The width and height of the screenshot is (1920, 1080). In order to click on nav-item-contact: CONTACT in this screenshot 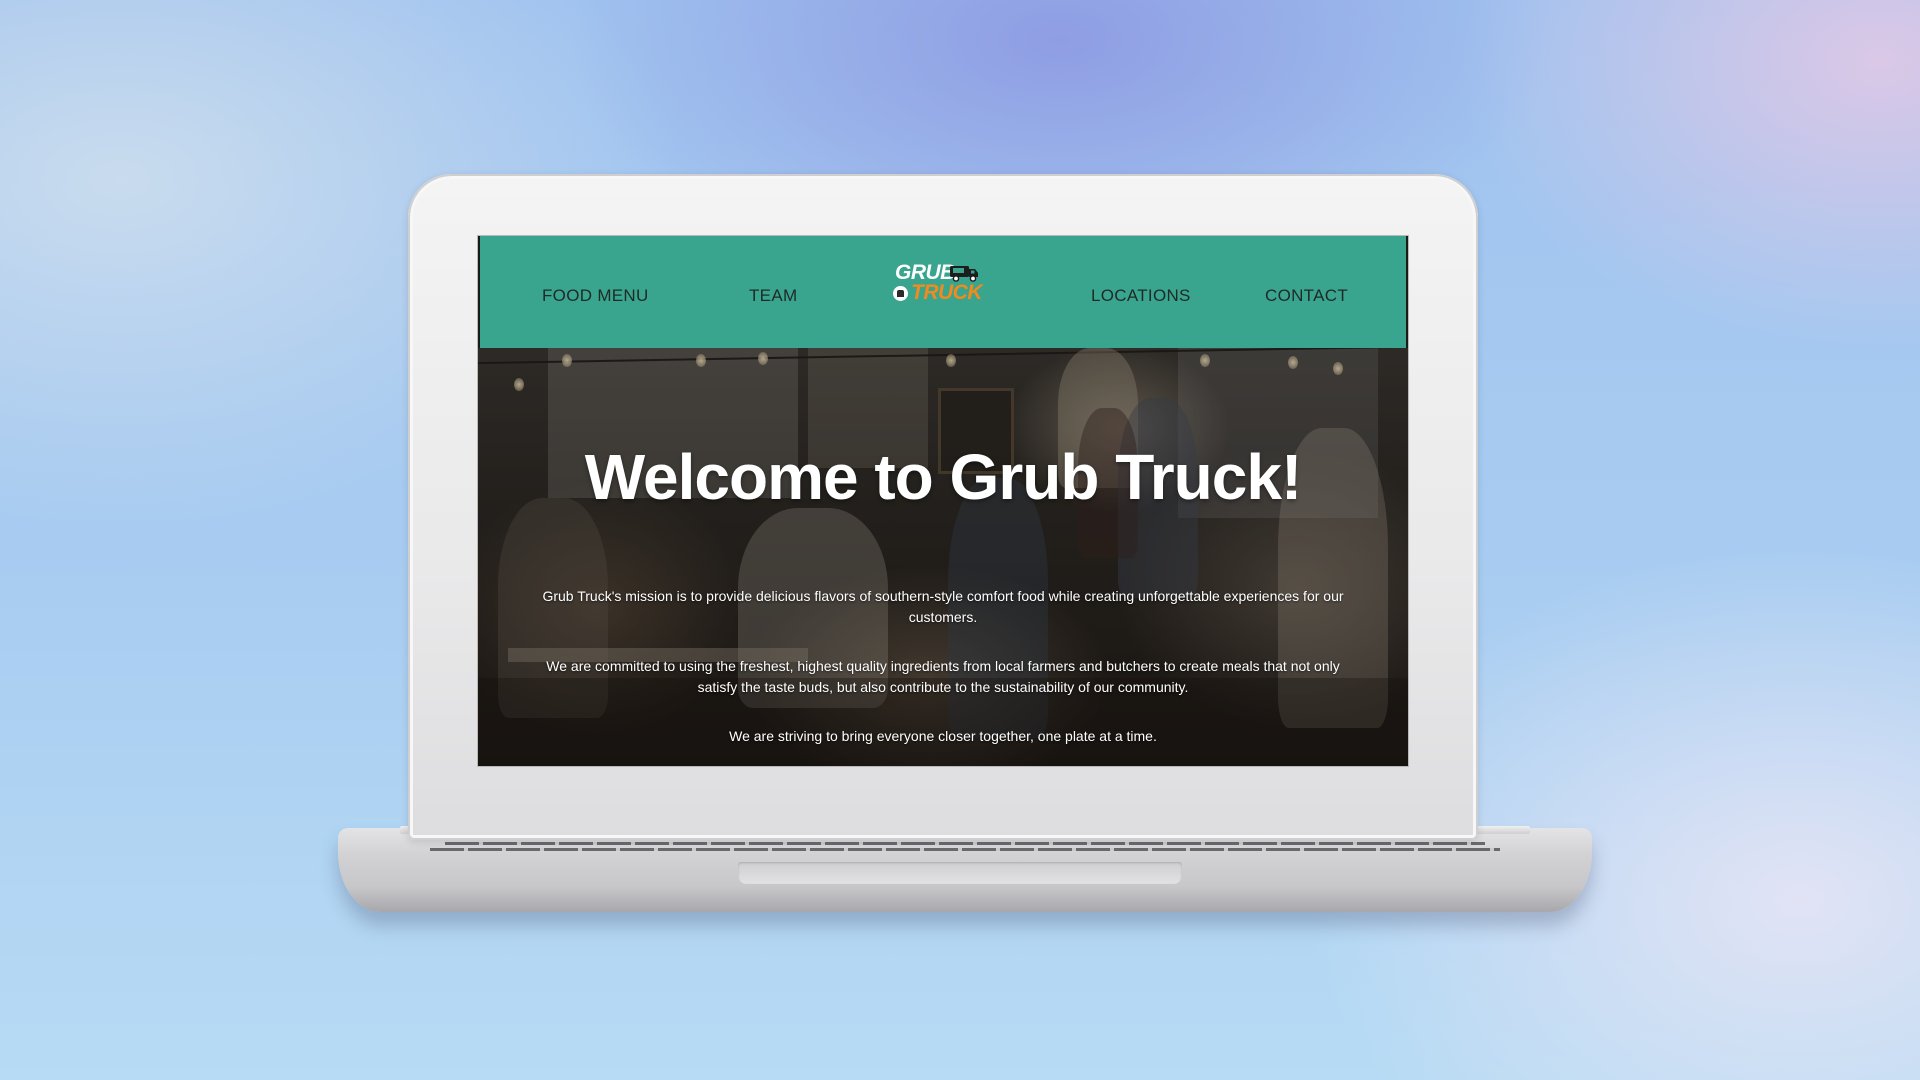, I will do `click(1306, 296)`.